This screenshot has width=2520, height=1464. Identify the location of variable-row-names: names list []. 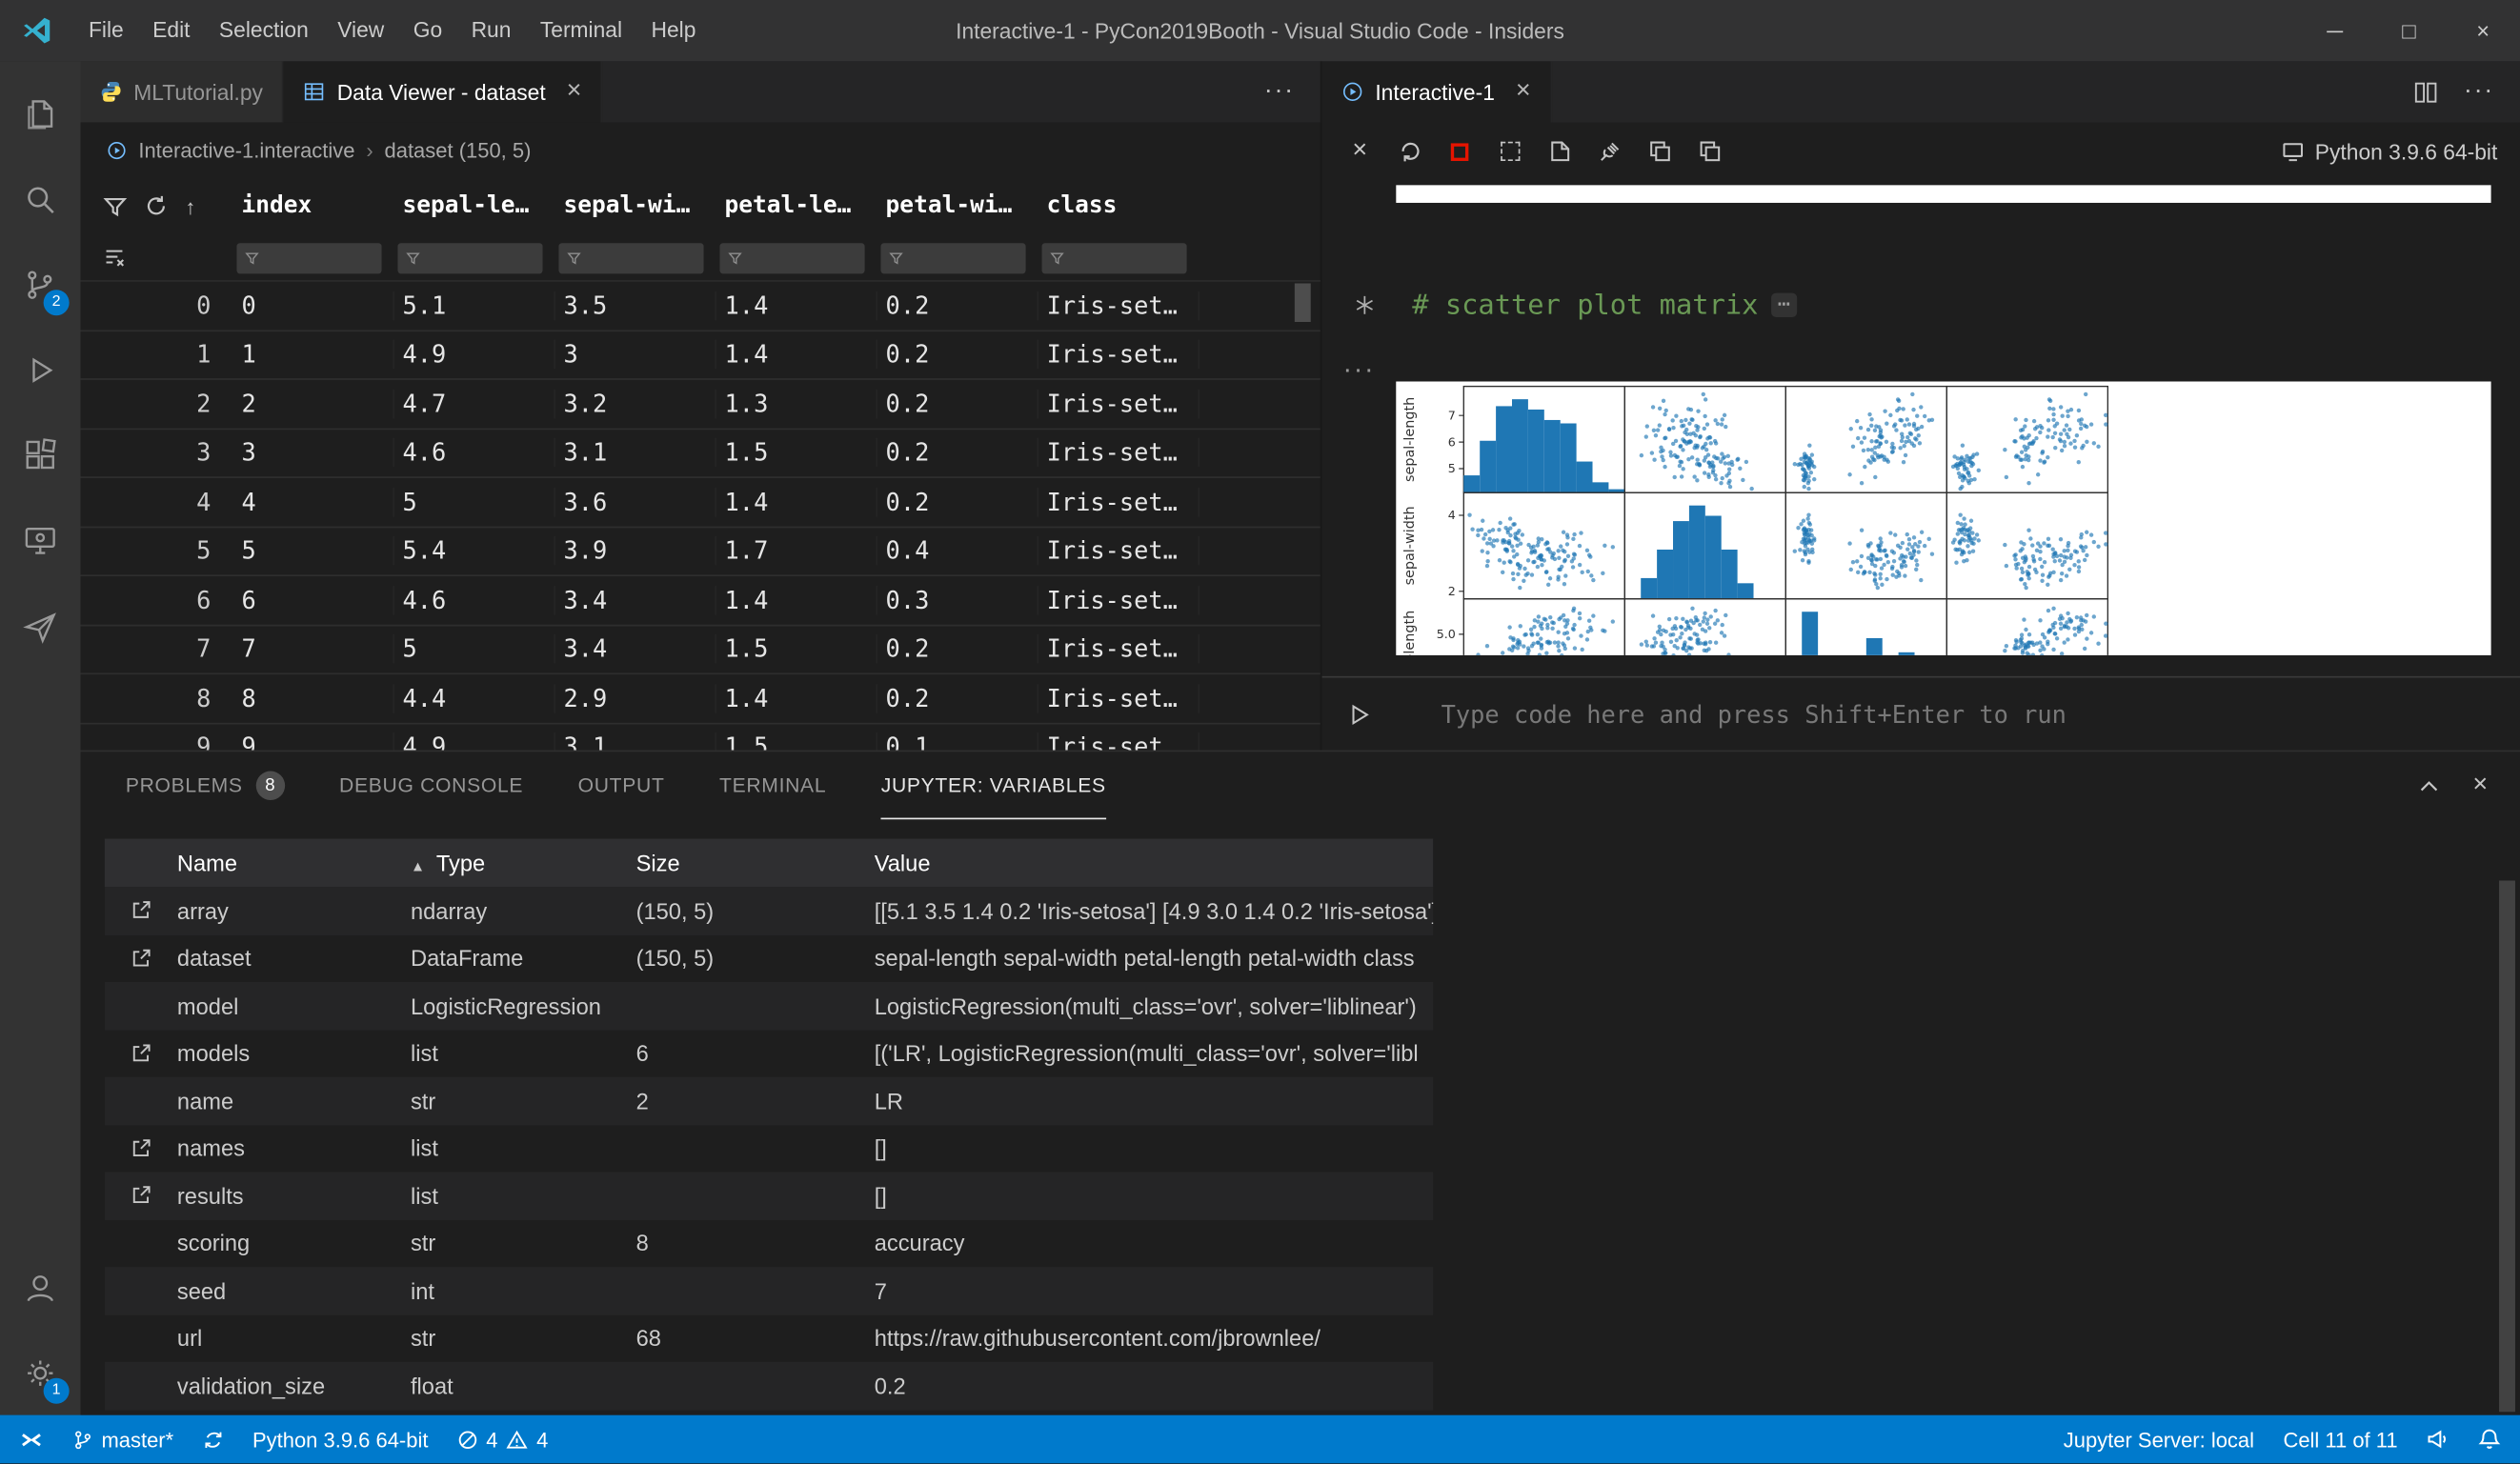
(769, 1149).